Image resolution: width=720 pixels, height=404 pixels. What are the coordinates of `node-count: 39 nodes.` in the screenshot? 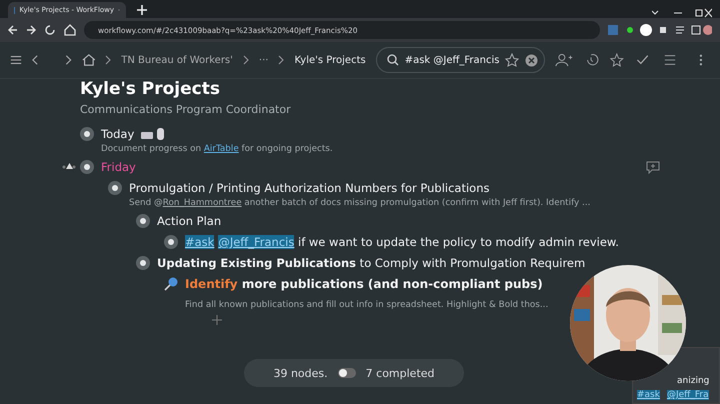 It's located at (300, 373).